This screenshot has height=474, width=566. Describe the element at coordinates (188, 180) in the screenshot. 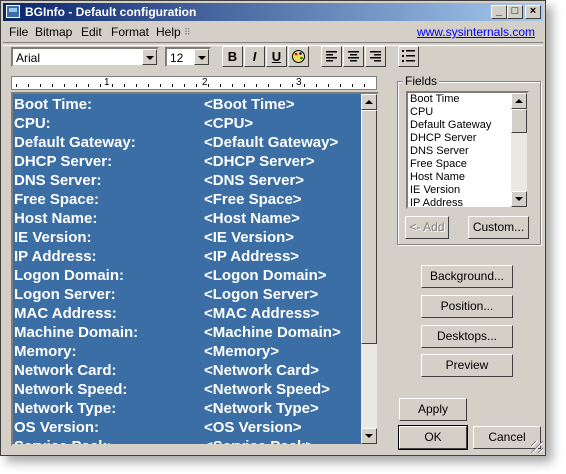

I see `info-row: DNS Server: <DNS Server>` at that location.